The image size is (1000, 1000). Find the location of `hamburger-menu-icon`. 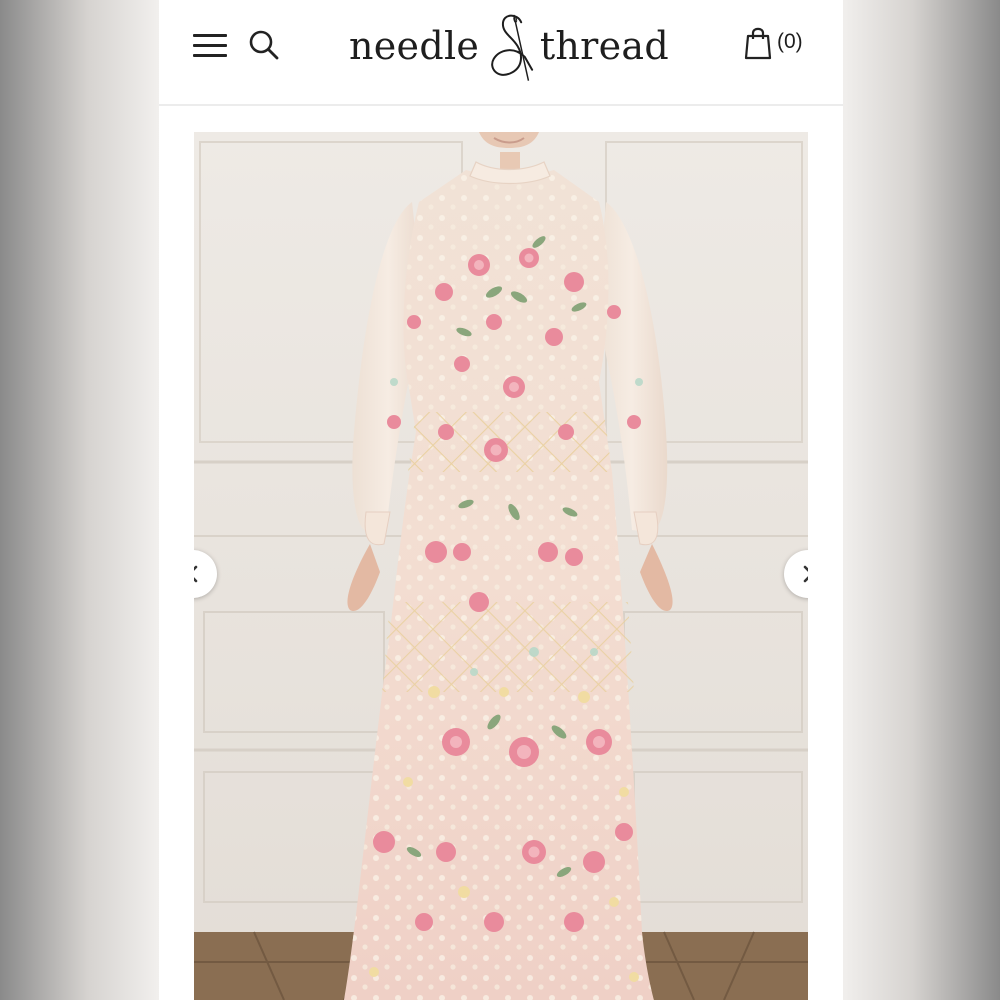

hamburger-menu-icon is located at coordinates (211, 46).